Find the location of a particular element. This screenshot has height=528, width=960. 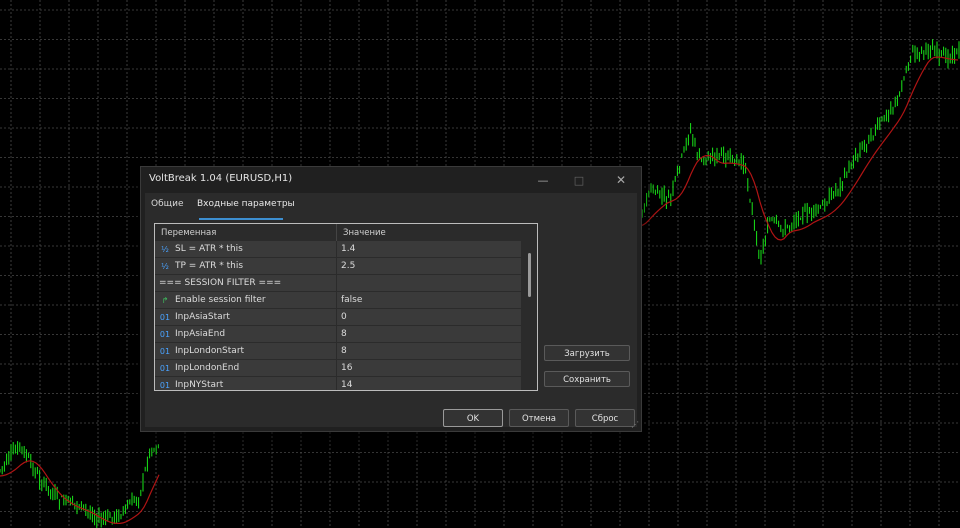

cancel-button: Отмена is located at coordinates (539, 418).